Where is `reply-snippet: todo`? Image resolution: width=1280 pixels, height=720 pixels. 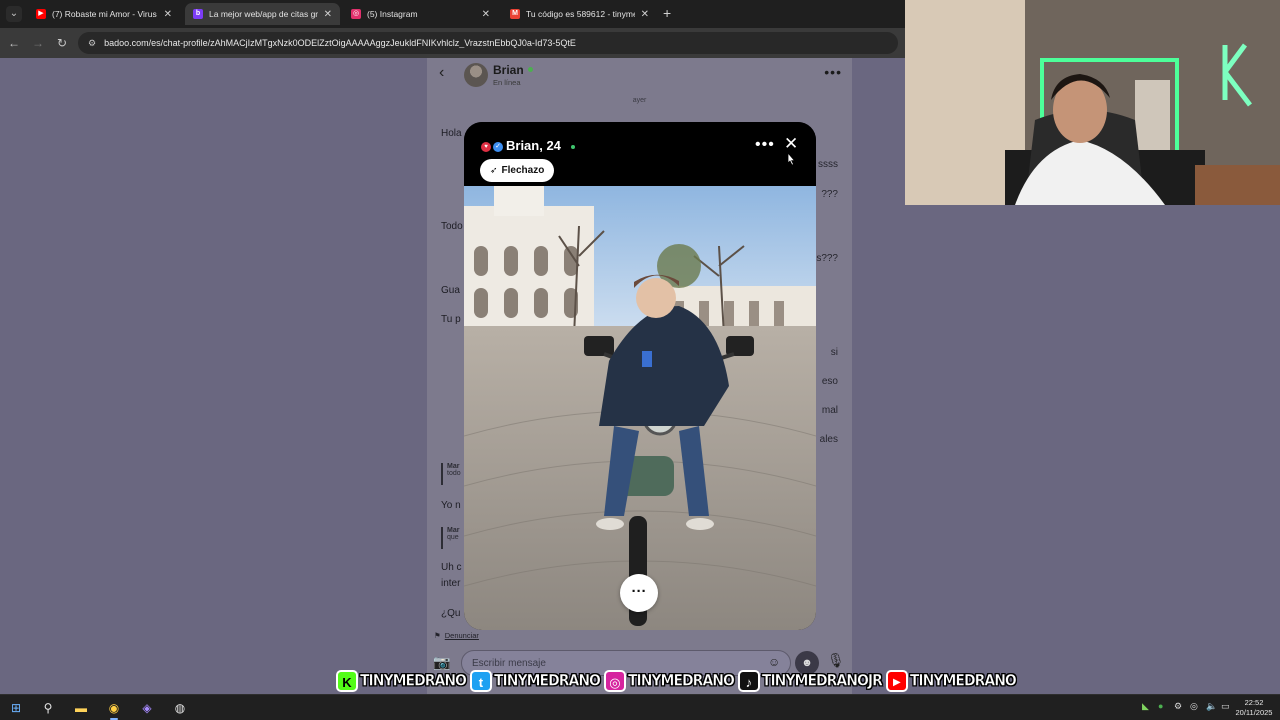
reply-snippet: todo is located at coordinates (454, 473).